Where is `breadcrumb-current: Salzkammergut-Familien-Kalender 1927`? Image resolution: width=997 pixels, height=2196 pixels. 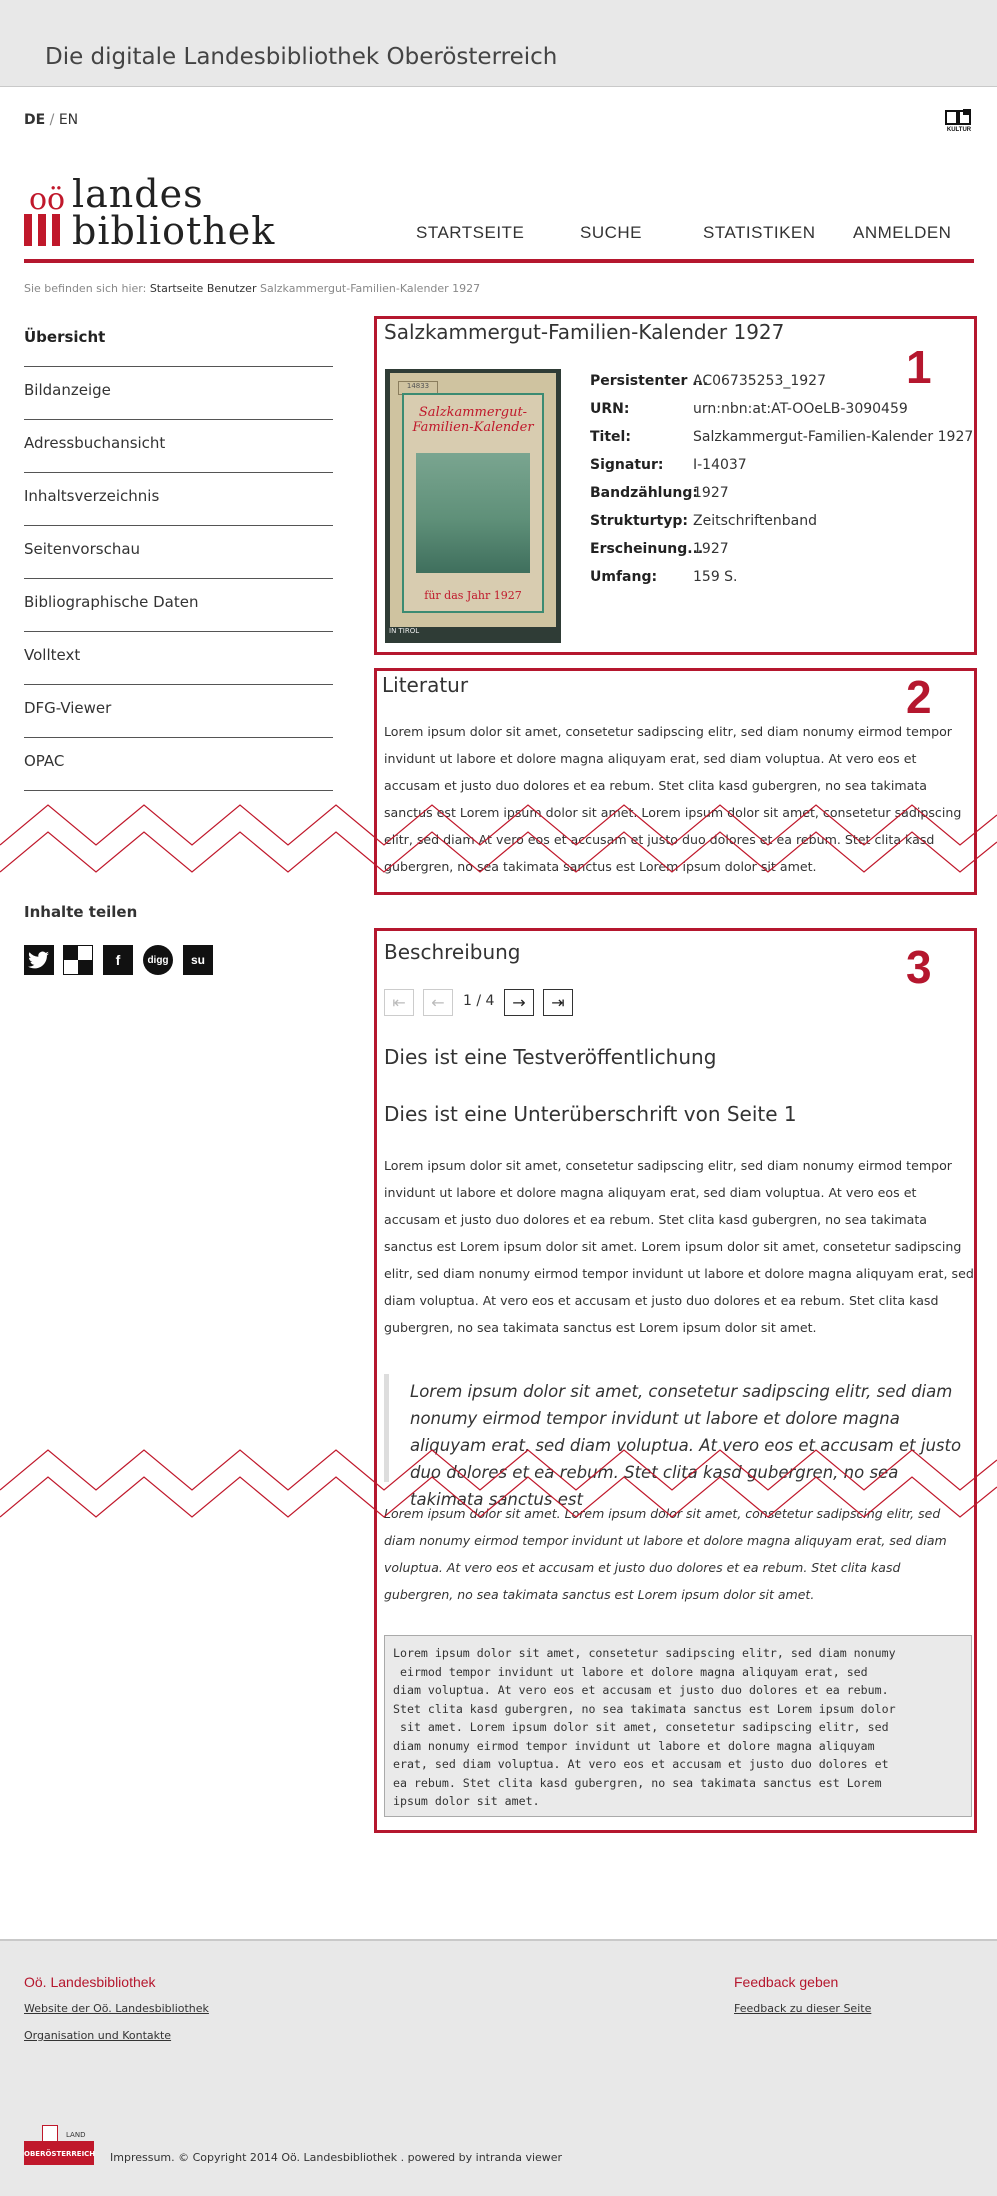 breadcrumb-current: Salzkammergut-Familien-Kalender 1927 is located at coordinates (370, 288).